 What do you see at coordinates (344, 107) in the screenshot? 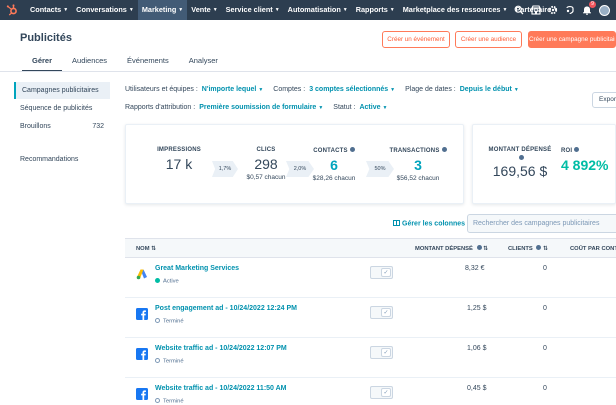
I see `status-filter-label: Statut :` at bounding box center [344, 107].